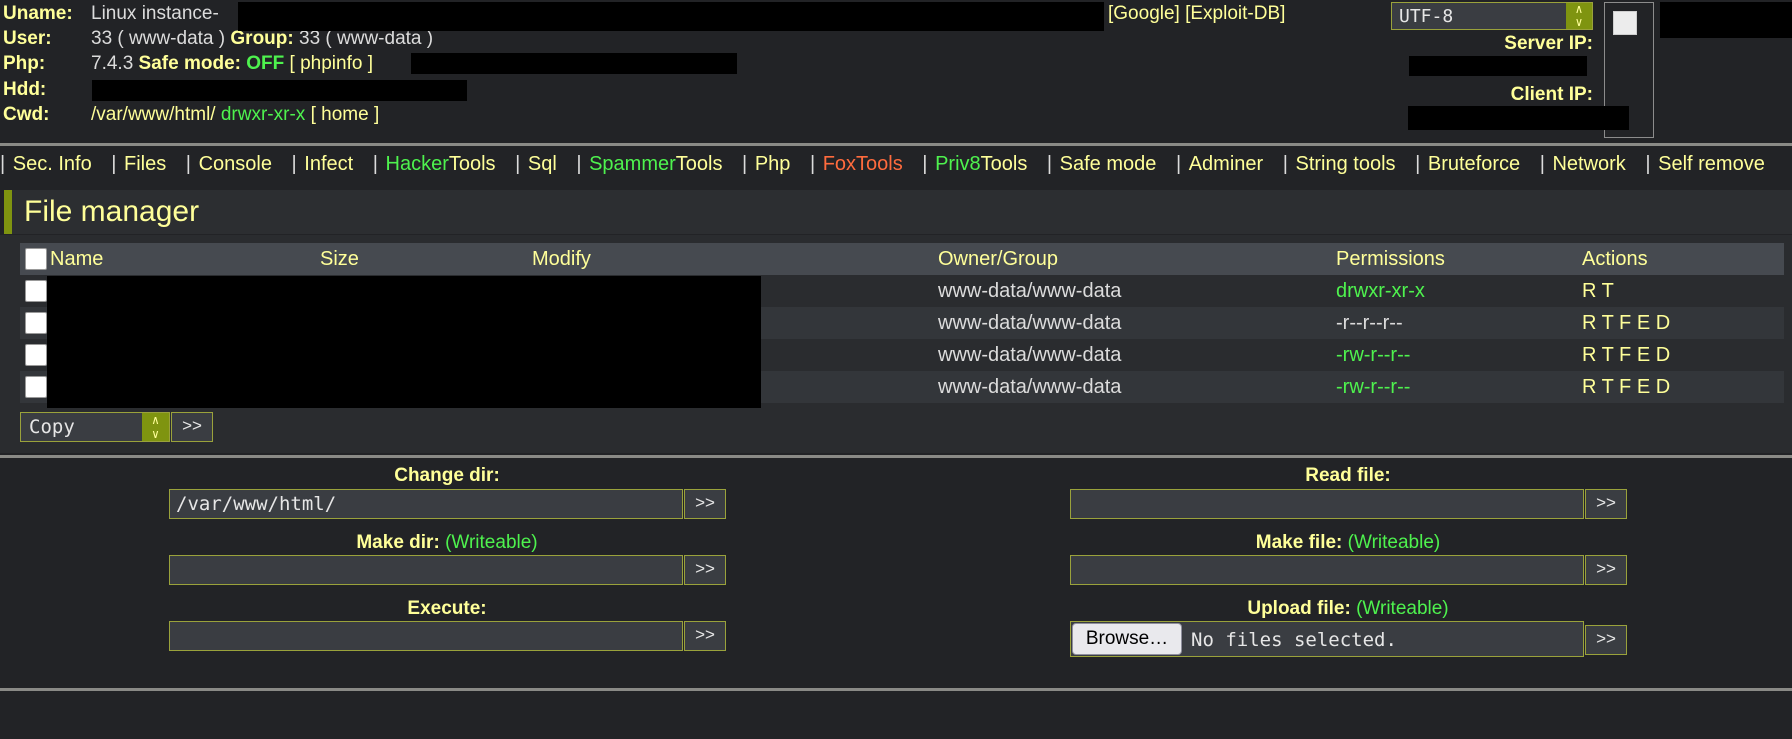 The height and width of the screenshot is (739, 1792). What do you see at coordinates (189, 63) in the screenshot?
I see `safe-mode-label: Safe mode:` at bounding box center [189, 63].